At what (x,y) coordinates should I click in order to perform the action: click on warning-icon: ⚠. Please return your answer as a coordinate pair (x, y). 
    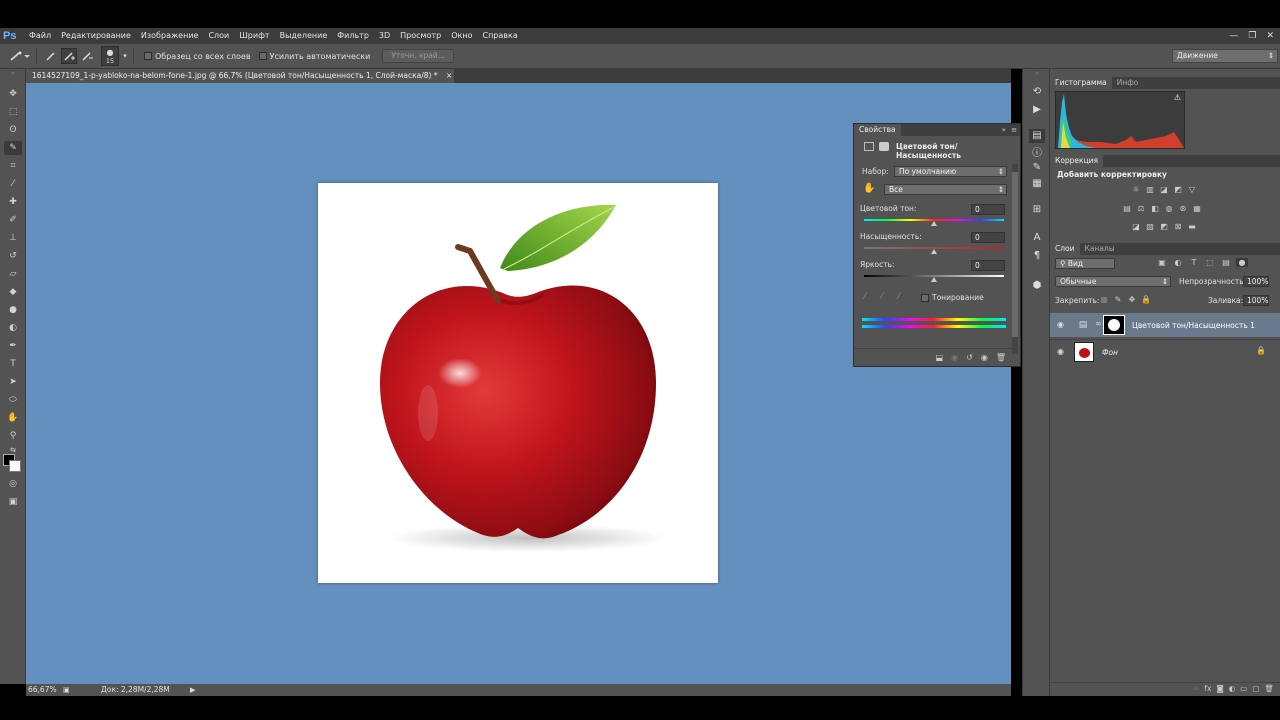
    Looking at the image, I should click on (1177, 97).